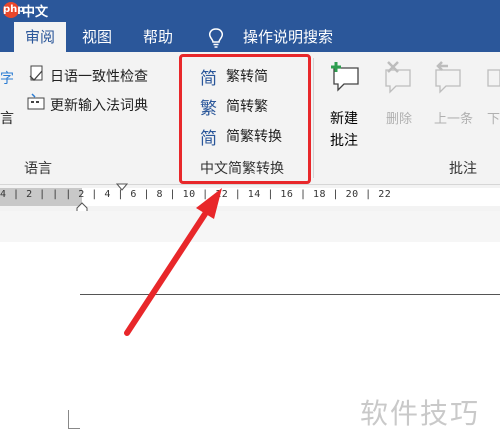 The image size is (500, 432). What do you see at coordinates (344, 118) in the screenshot?
I see `new-comment-line1: 新建` at bounding box center [344, 118].